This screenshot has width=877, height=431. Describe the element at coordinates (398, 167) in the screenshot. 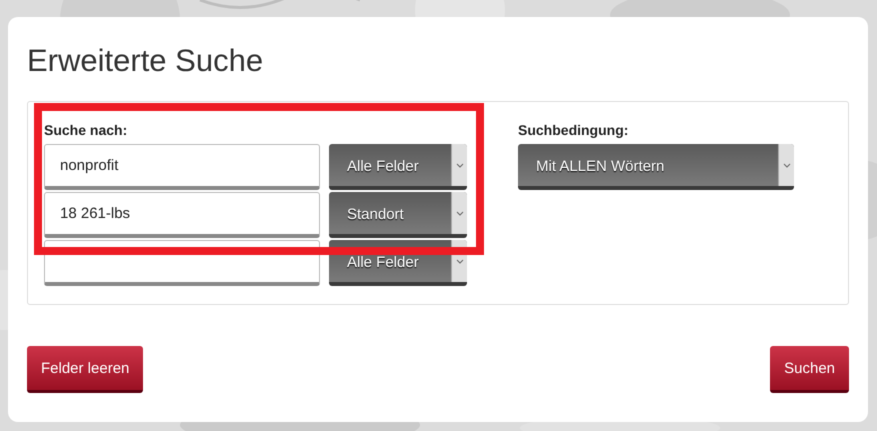

I see `dropdown: Alle Felder` at that location.